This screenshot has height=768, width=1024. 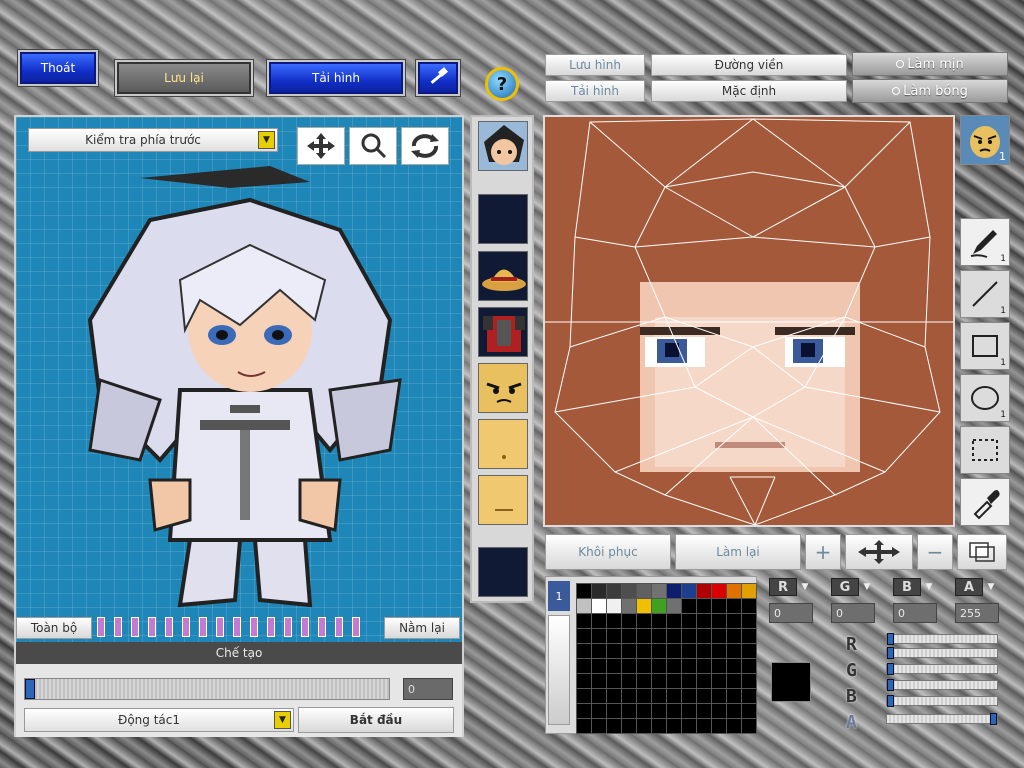 I want to click on frame-slider, so click(x=207, y=689).